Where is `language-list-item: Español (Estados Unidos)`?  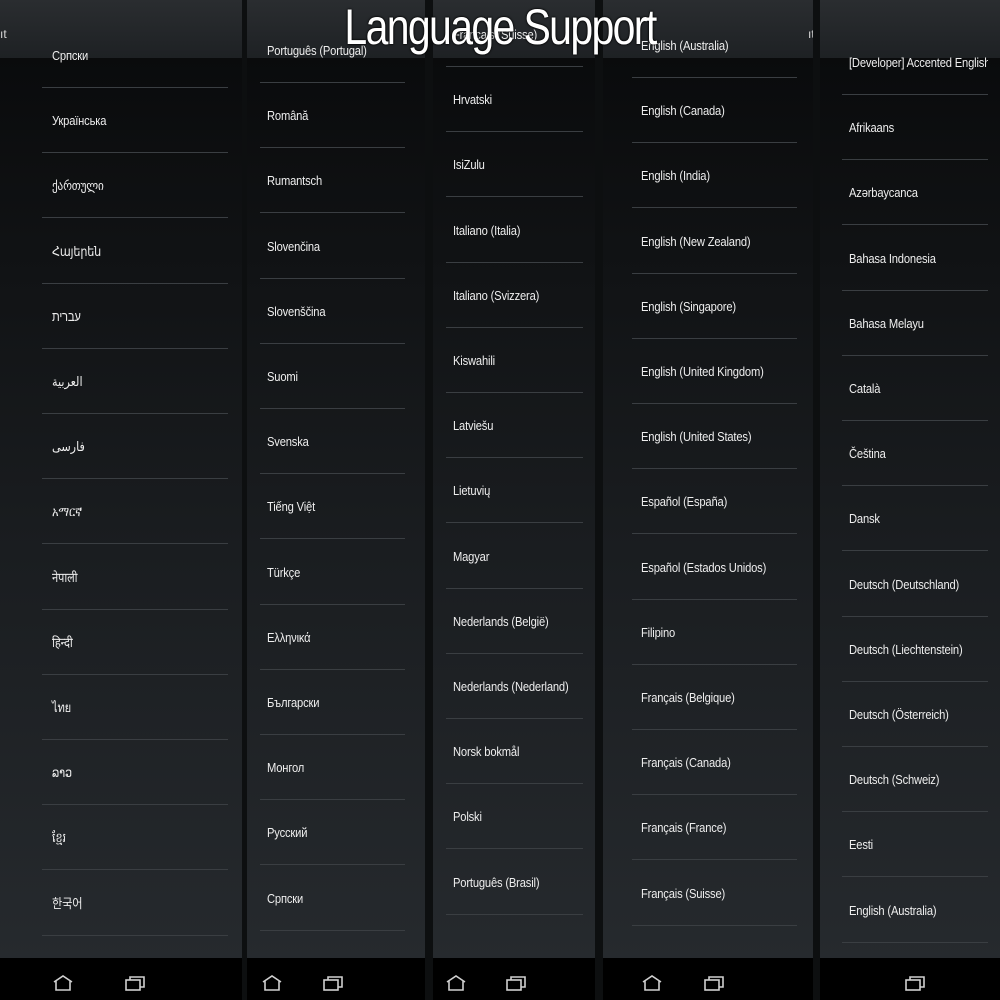 language-list-item: Español (Estados Unidos) is located at coordinates (714, 567).